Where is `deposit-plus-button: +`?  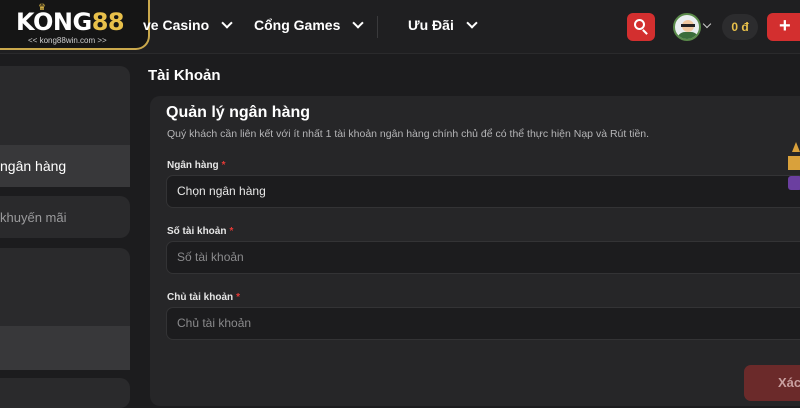 deposit-plus-button: + is located at coordinates (783, 27).